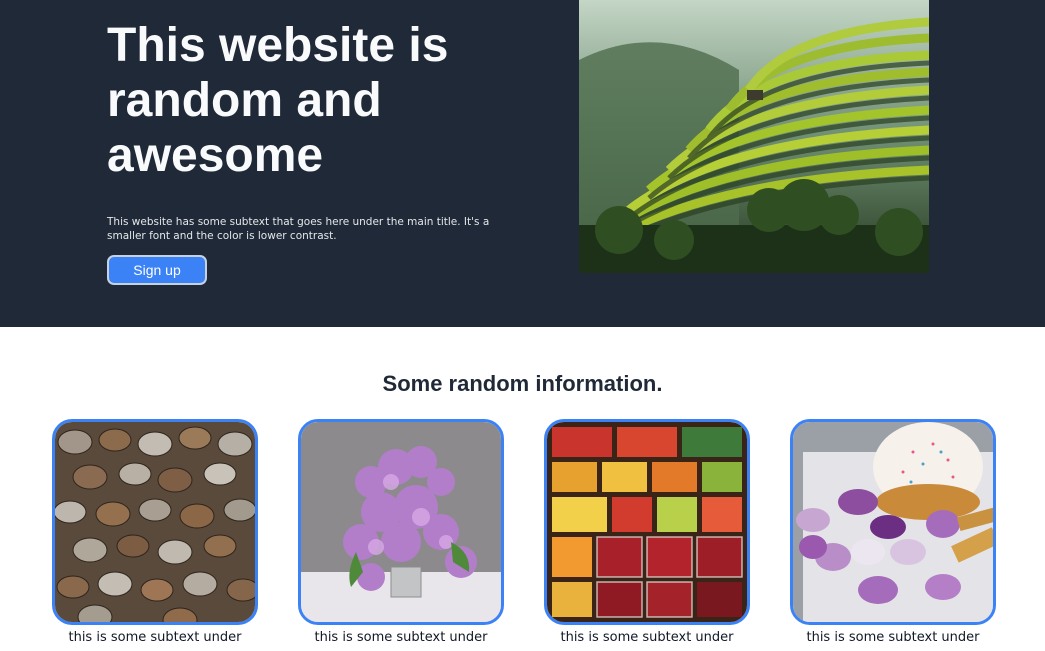 The width and height of the screenshot is (1045, 651). Describe the element at coordinates (155, 522) in the screenshot. I see `coins-image` at that location.